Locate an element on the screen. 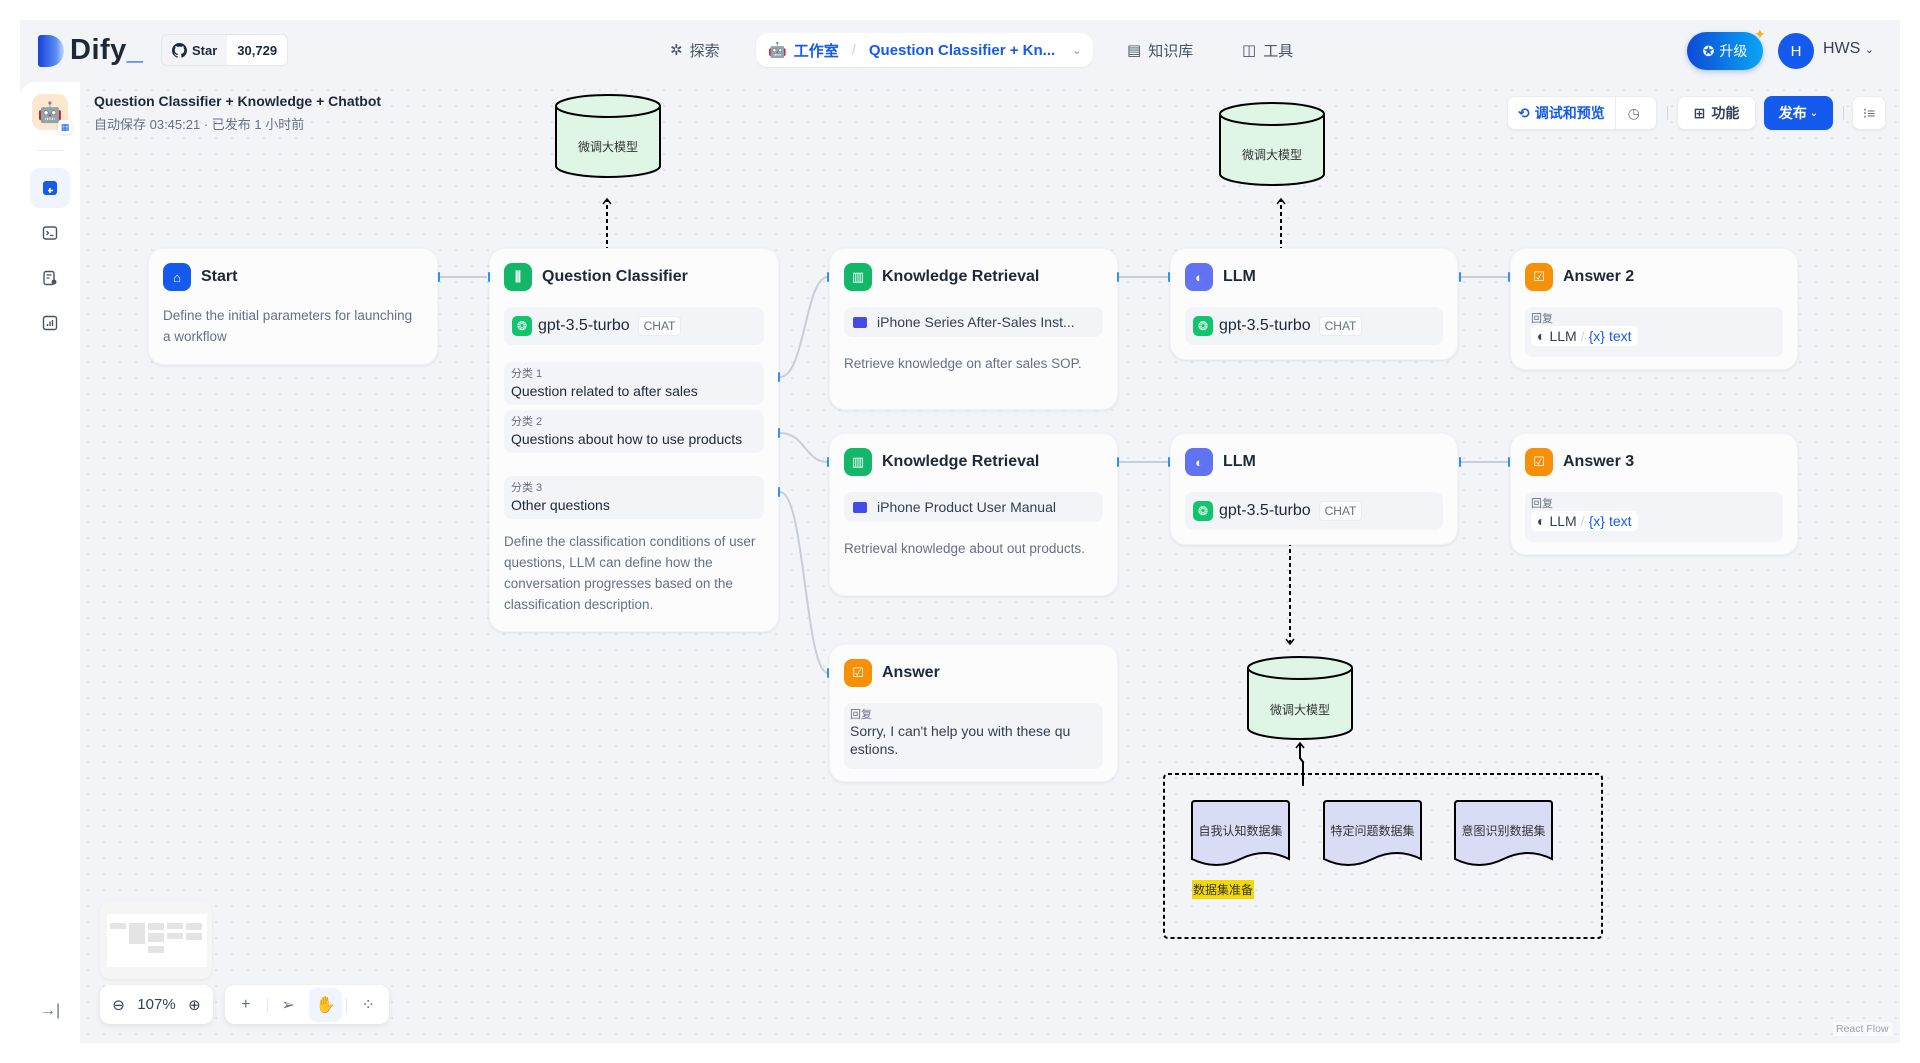 This screenshot has width=1920, height=1063. studio-robot-icon: 🤖 is located at coordinates (777, 50).